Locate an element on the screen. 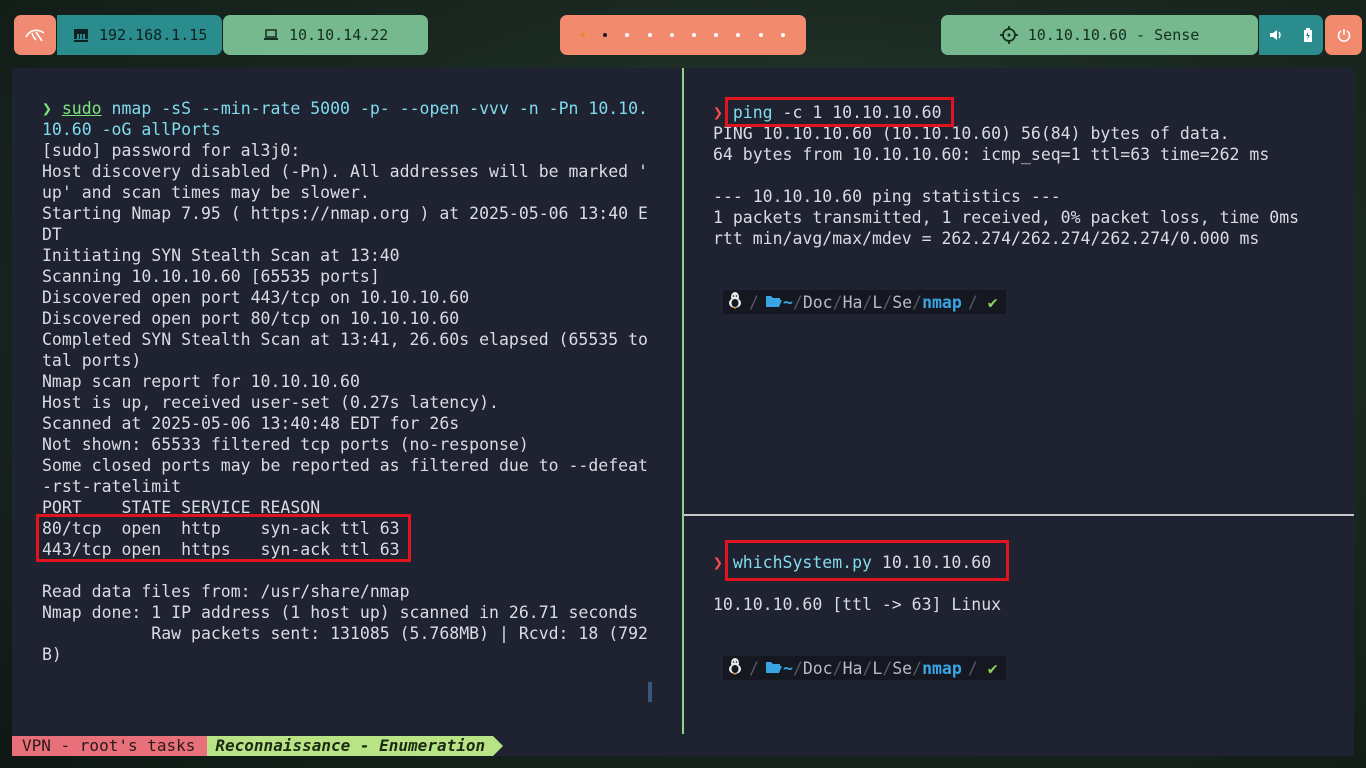  local-ip-indicator: 192.168.1.15 is located at coordinates (139, 35).